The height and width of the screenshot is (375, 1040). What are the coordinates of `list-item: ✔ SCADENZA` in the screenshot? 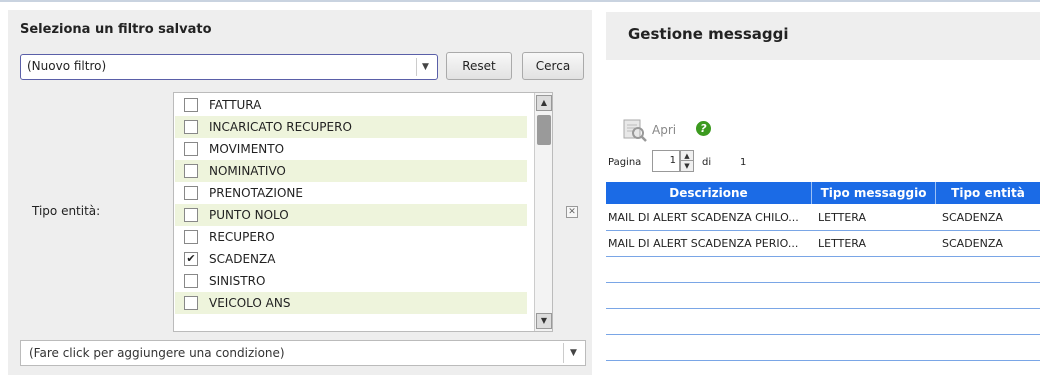 It's located at (351, 259).